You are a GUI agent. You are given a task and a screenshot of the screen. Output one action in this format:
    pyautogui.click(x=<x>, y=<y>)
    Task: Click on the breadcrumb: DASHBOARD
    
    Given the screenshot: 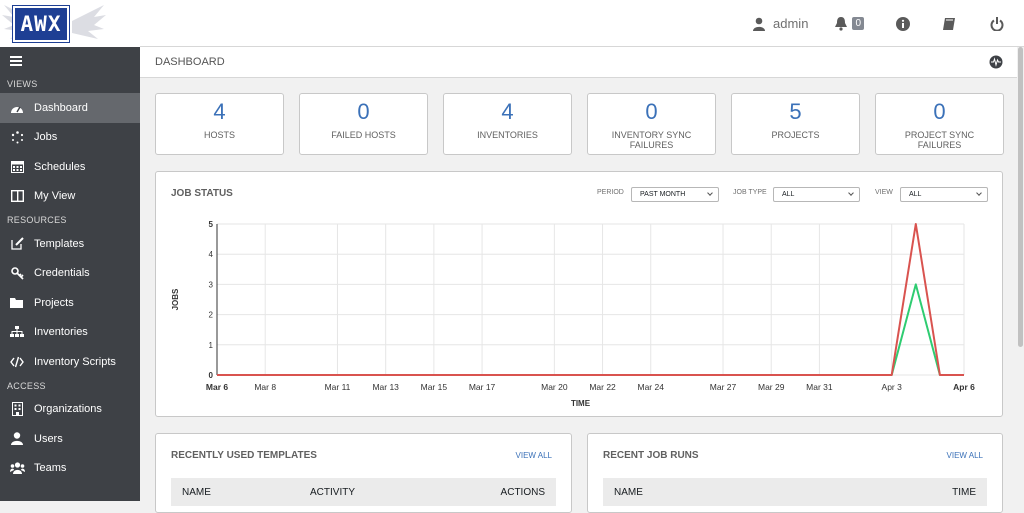 What is the action you would take?
    pyautogui.click(x=578, y=62)
    